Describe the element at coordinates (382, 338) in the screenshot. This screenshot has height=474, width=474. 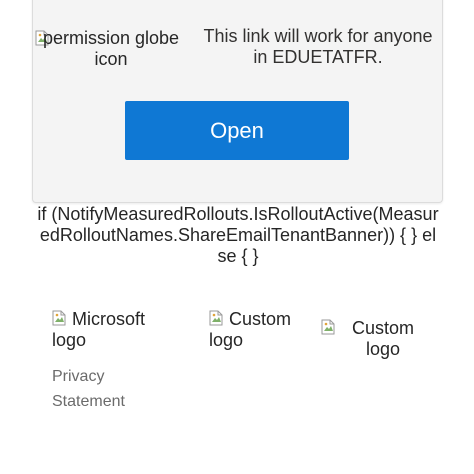
I see `custom-logo-2: Custom logo` at that location.